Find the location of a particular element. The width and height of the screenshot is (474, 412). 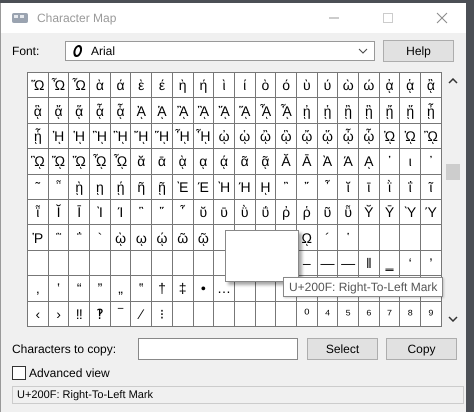

character-cell: ⁴ is located at coordinates (328, 314).